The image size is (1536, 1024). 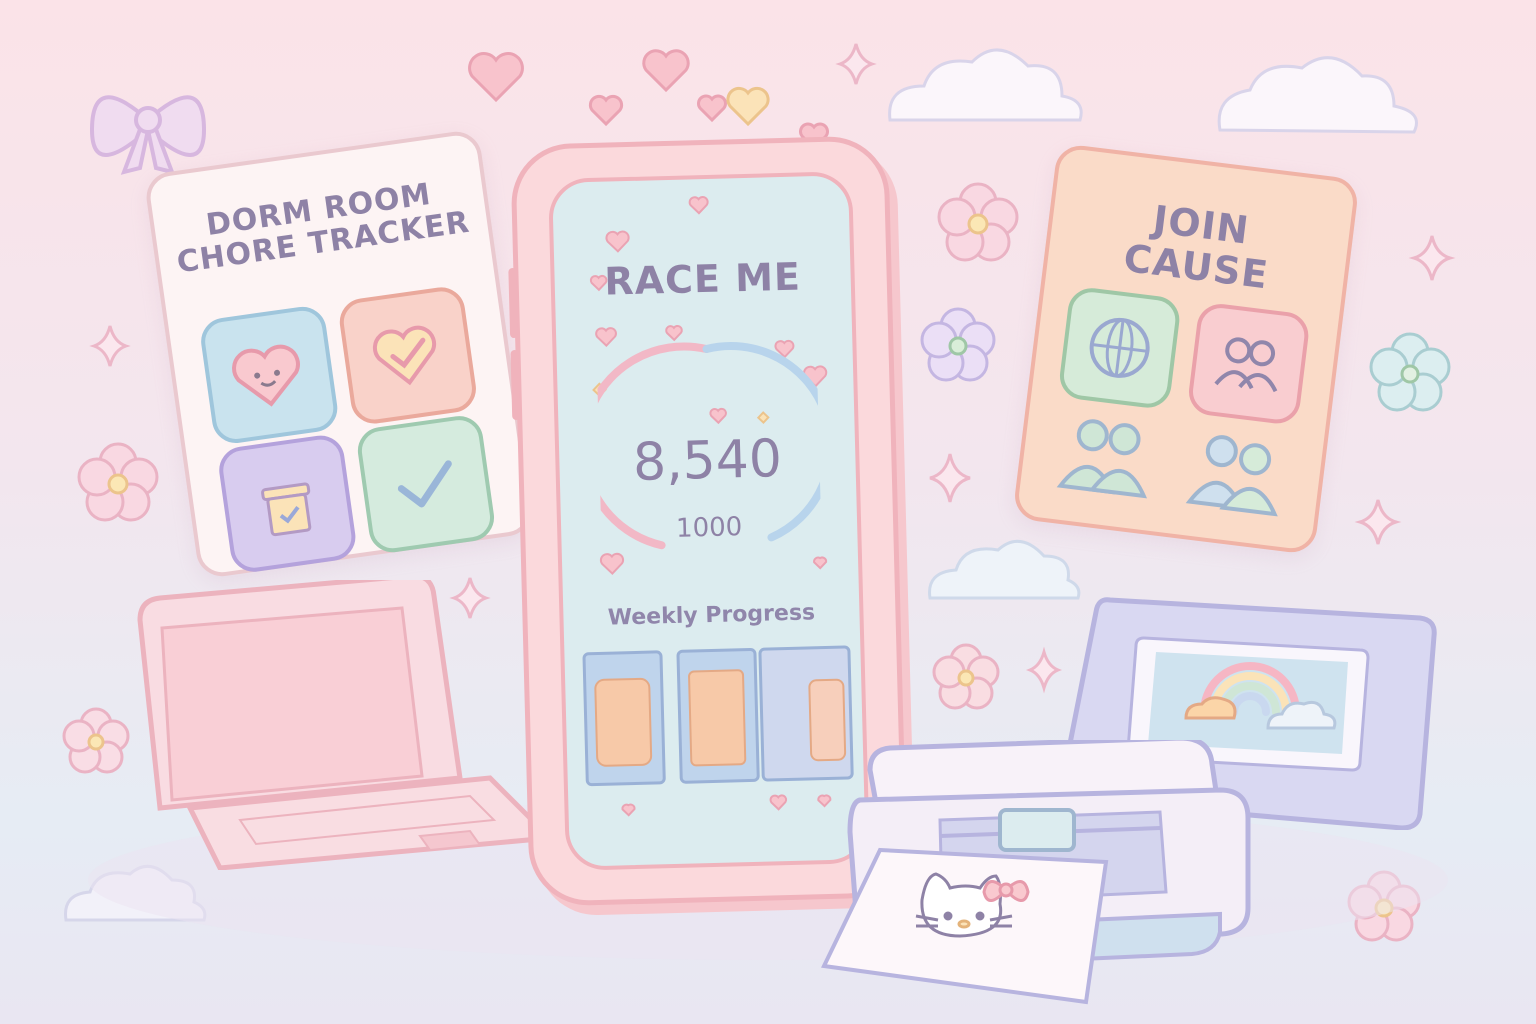 I want to click on chore-tile-heart-face, so click(x=269, y=375).